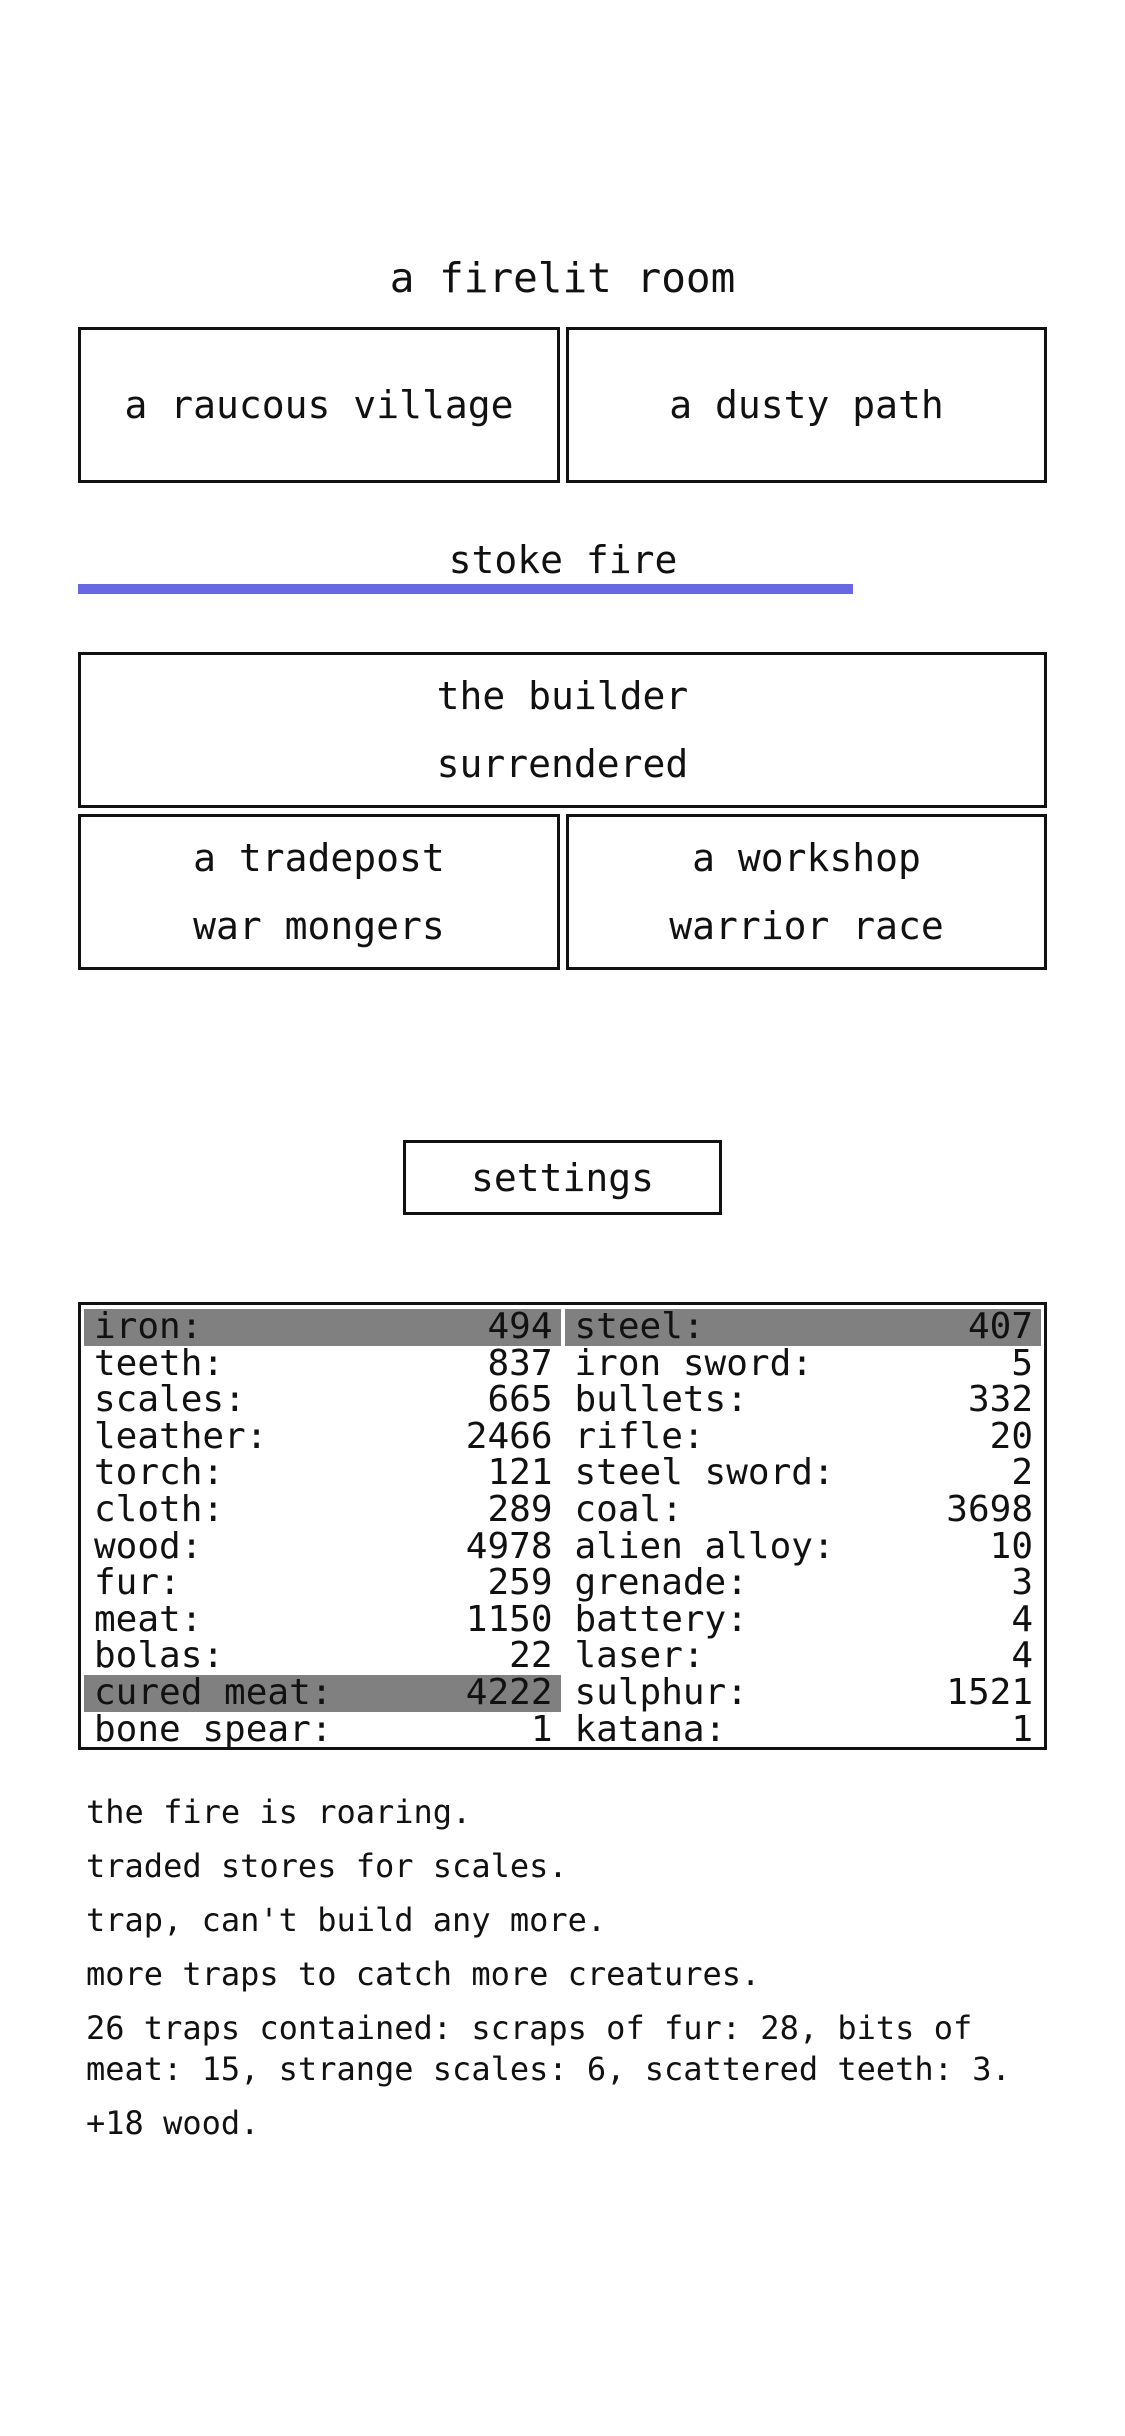 This screenshot has width=1125, height=2436. What do you see at coordinates (322, 1509) in the screenshot?
I see `store-row: cloth: 289` at bounding box center [322, 1509].